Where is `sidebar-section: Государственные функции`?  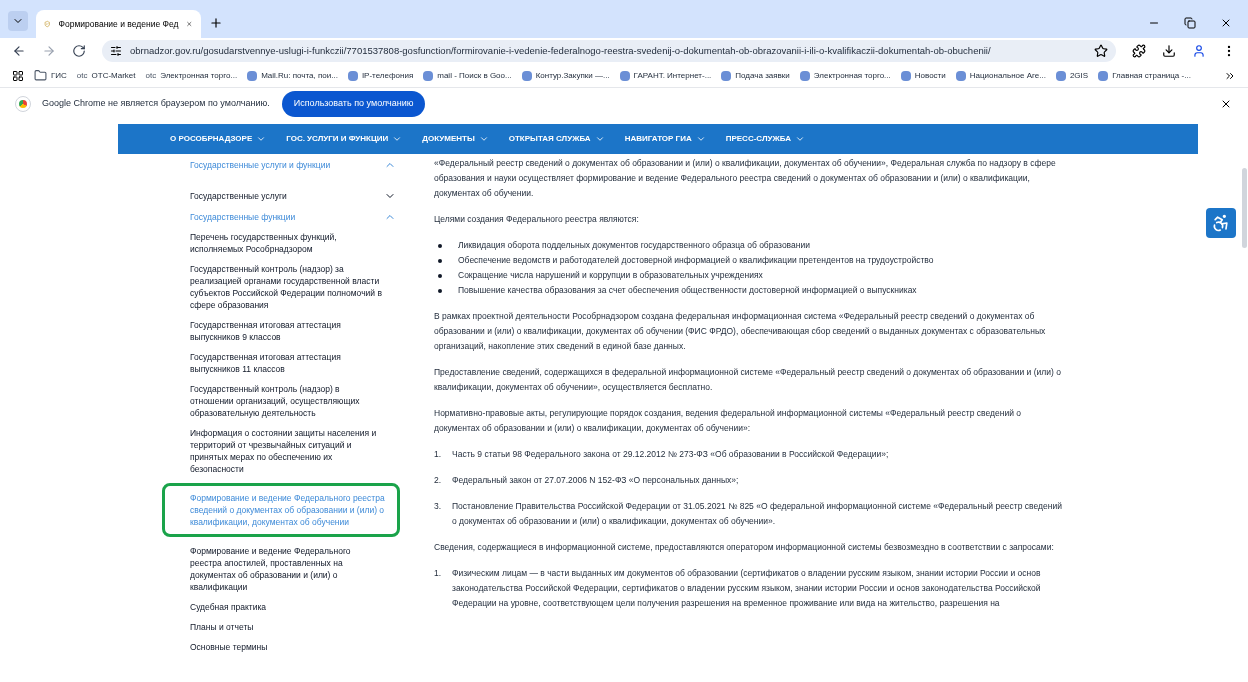 sidebar-section: Государственные функции is located at coordinates (295, 217).